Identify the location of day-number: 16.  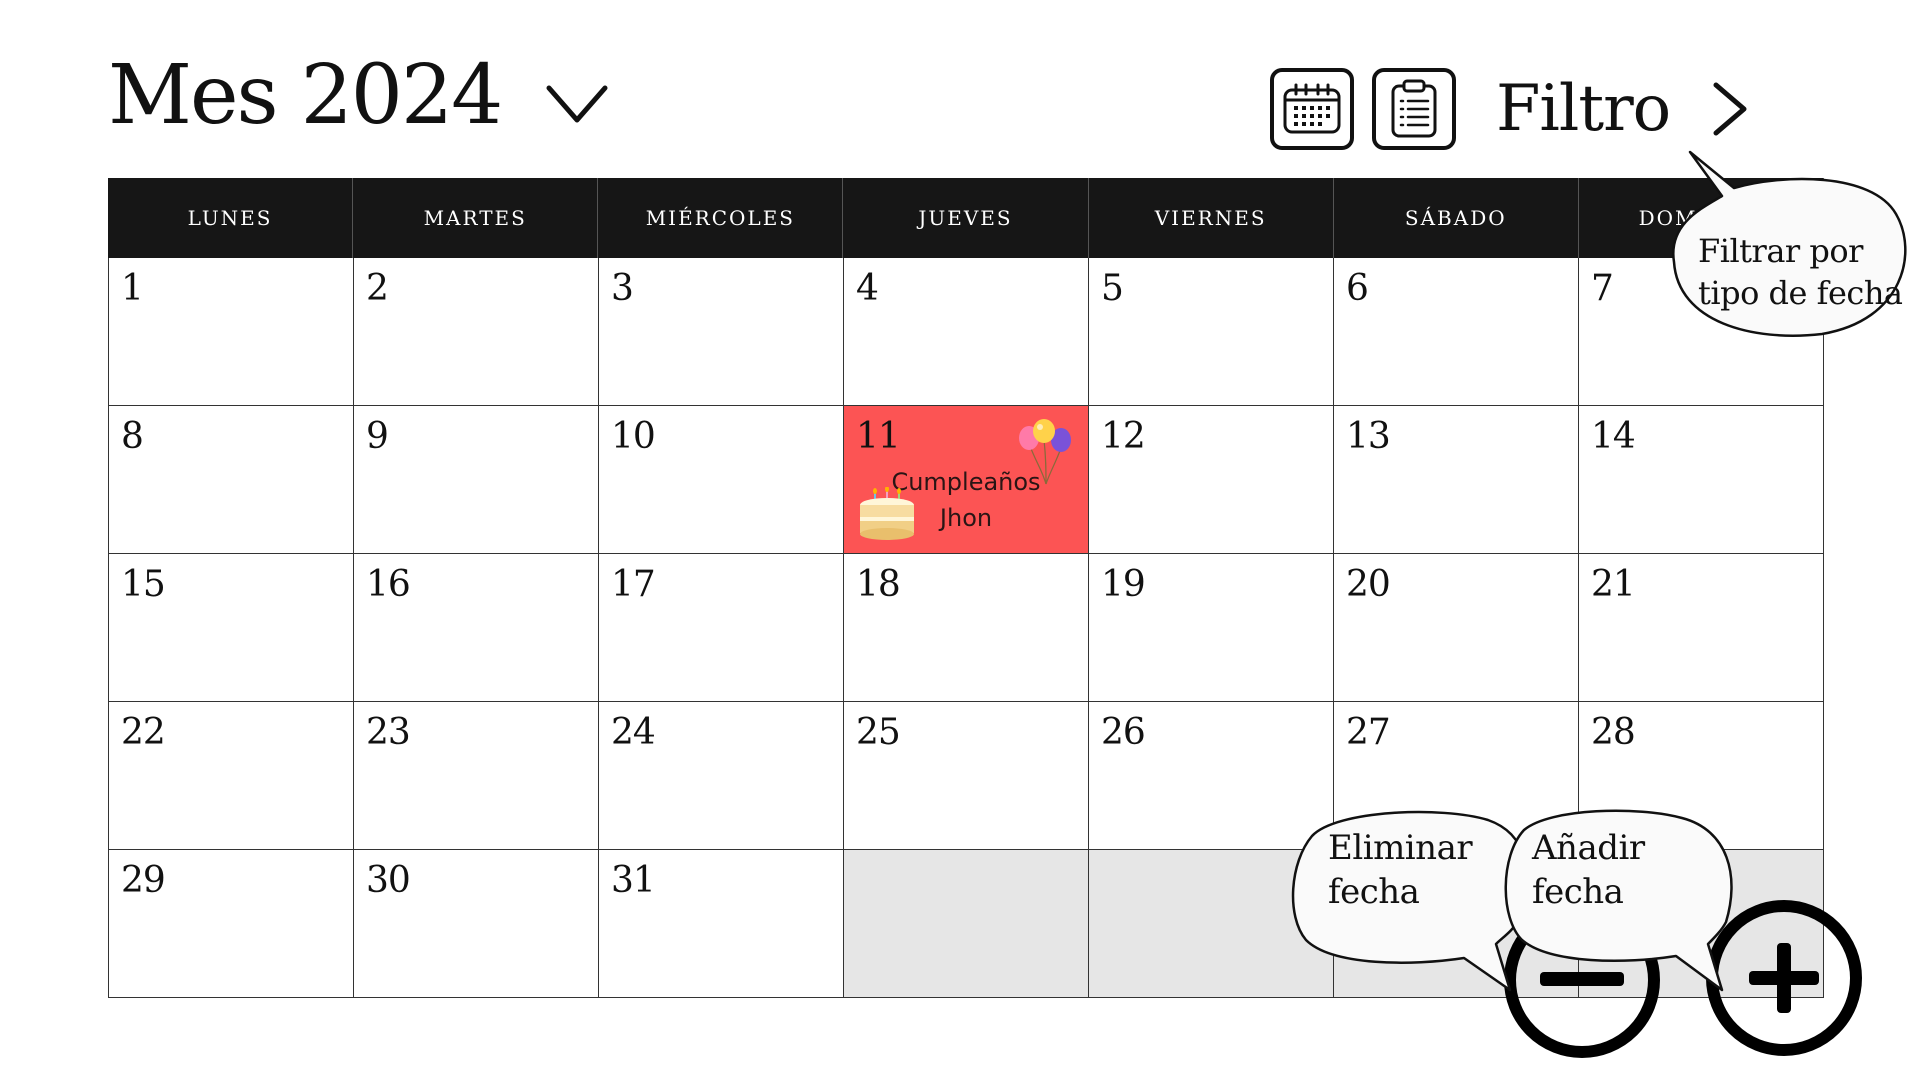
(388, 584).